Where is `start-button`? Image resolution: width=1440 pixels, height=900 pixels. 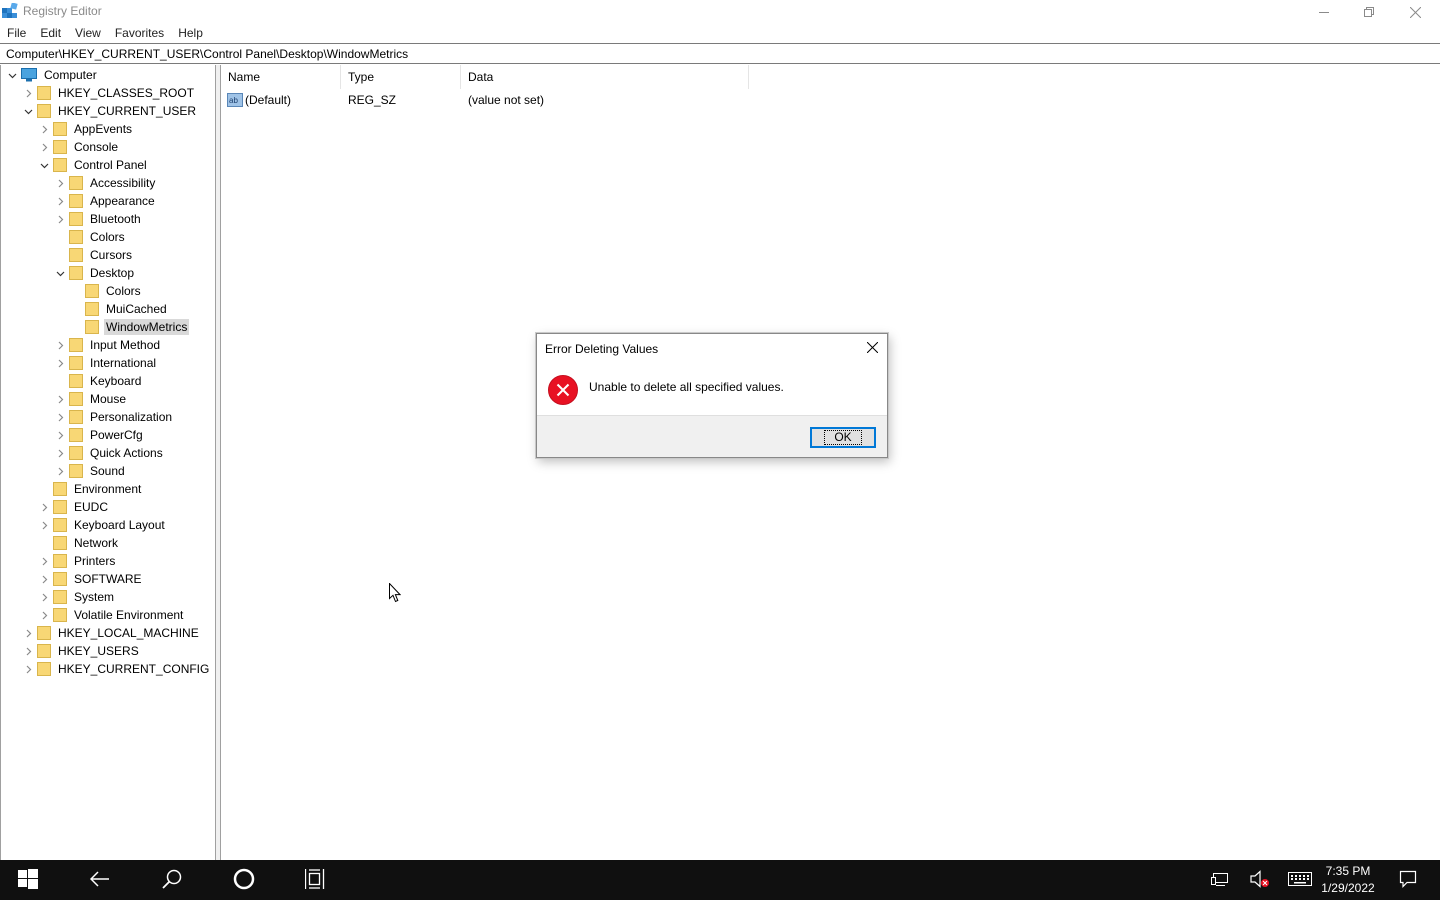 start-button is located at coordinates (28, 880).